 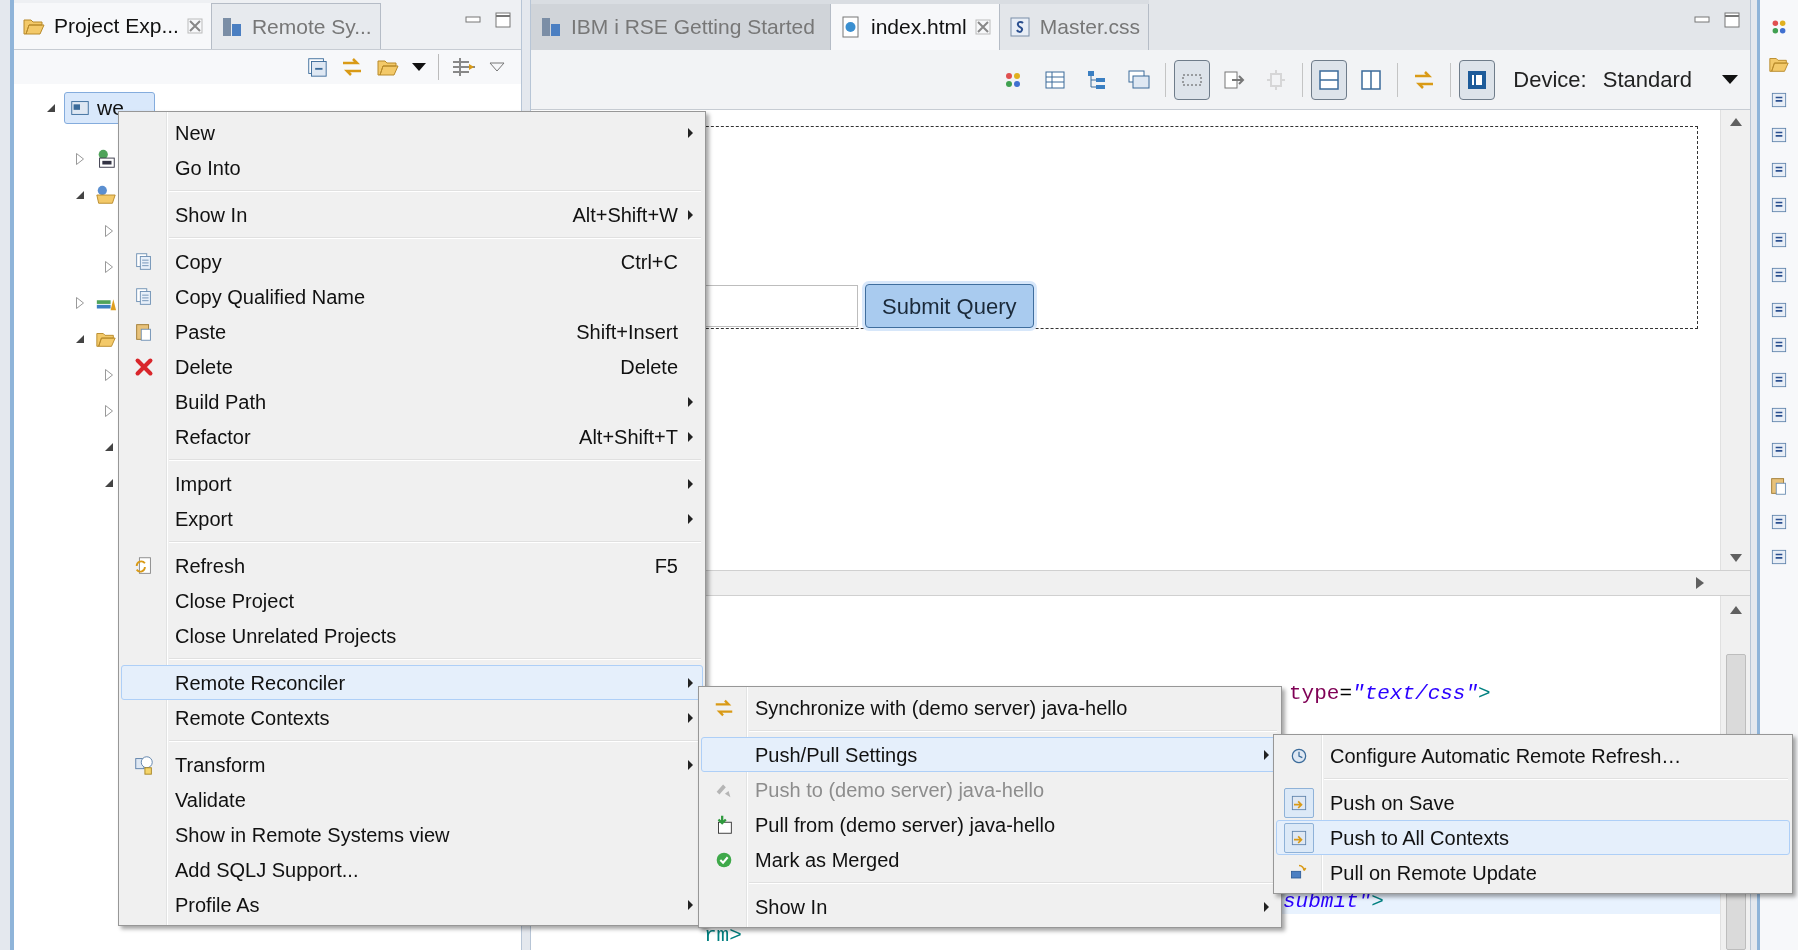 I want to click on folder-icon, so click(x=106, y=195).